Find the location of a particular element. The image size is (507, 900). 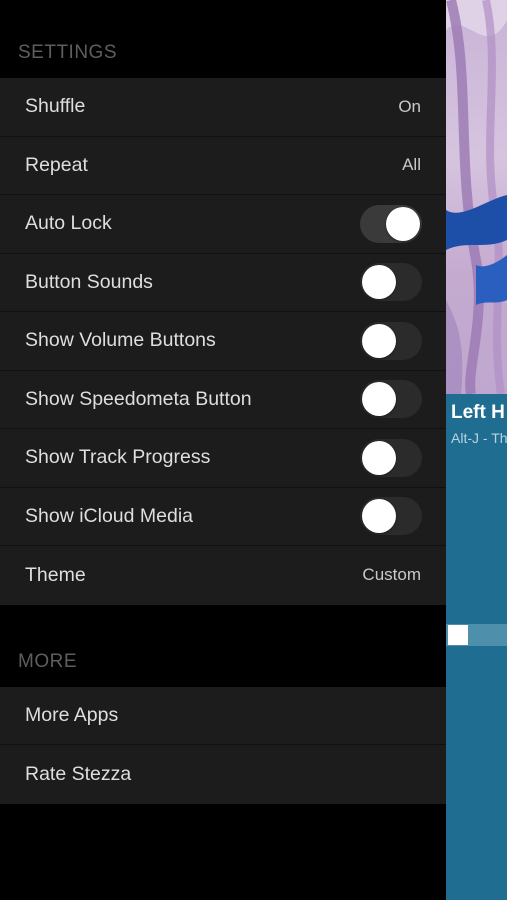

button-sounds-row: Button Sounds is located at coordinates (223, 283).